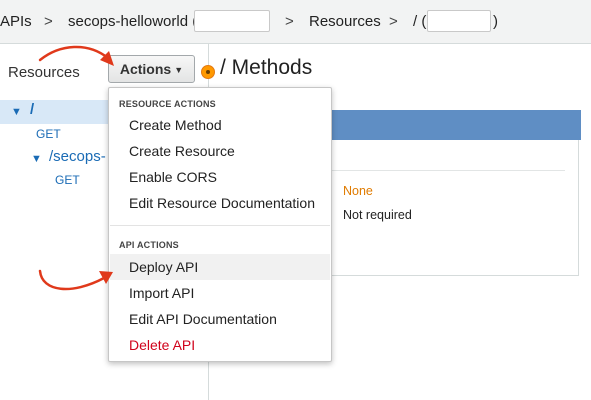 The image size is (591, 400). Describe the element at coordinates (345, 21) in the screenshot. I see `breadcrumb-resources-link: Resources` at that location.